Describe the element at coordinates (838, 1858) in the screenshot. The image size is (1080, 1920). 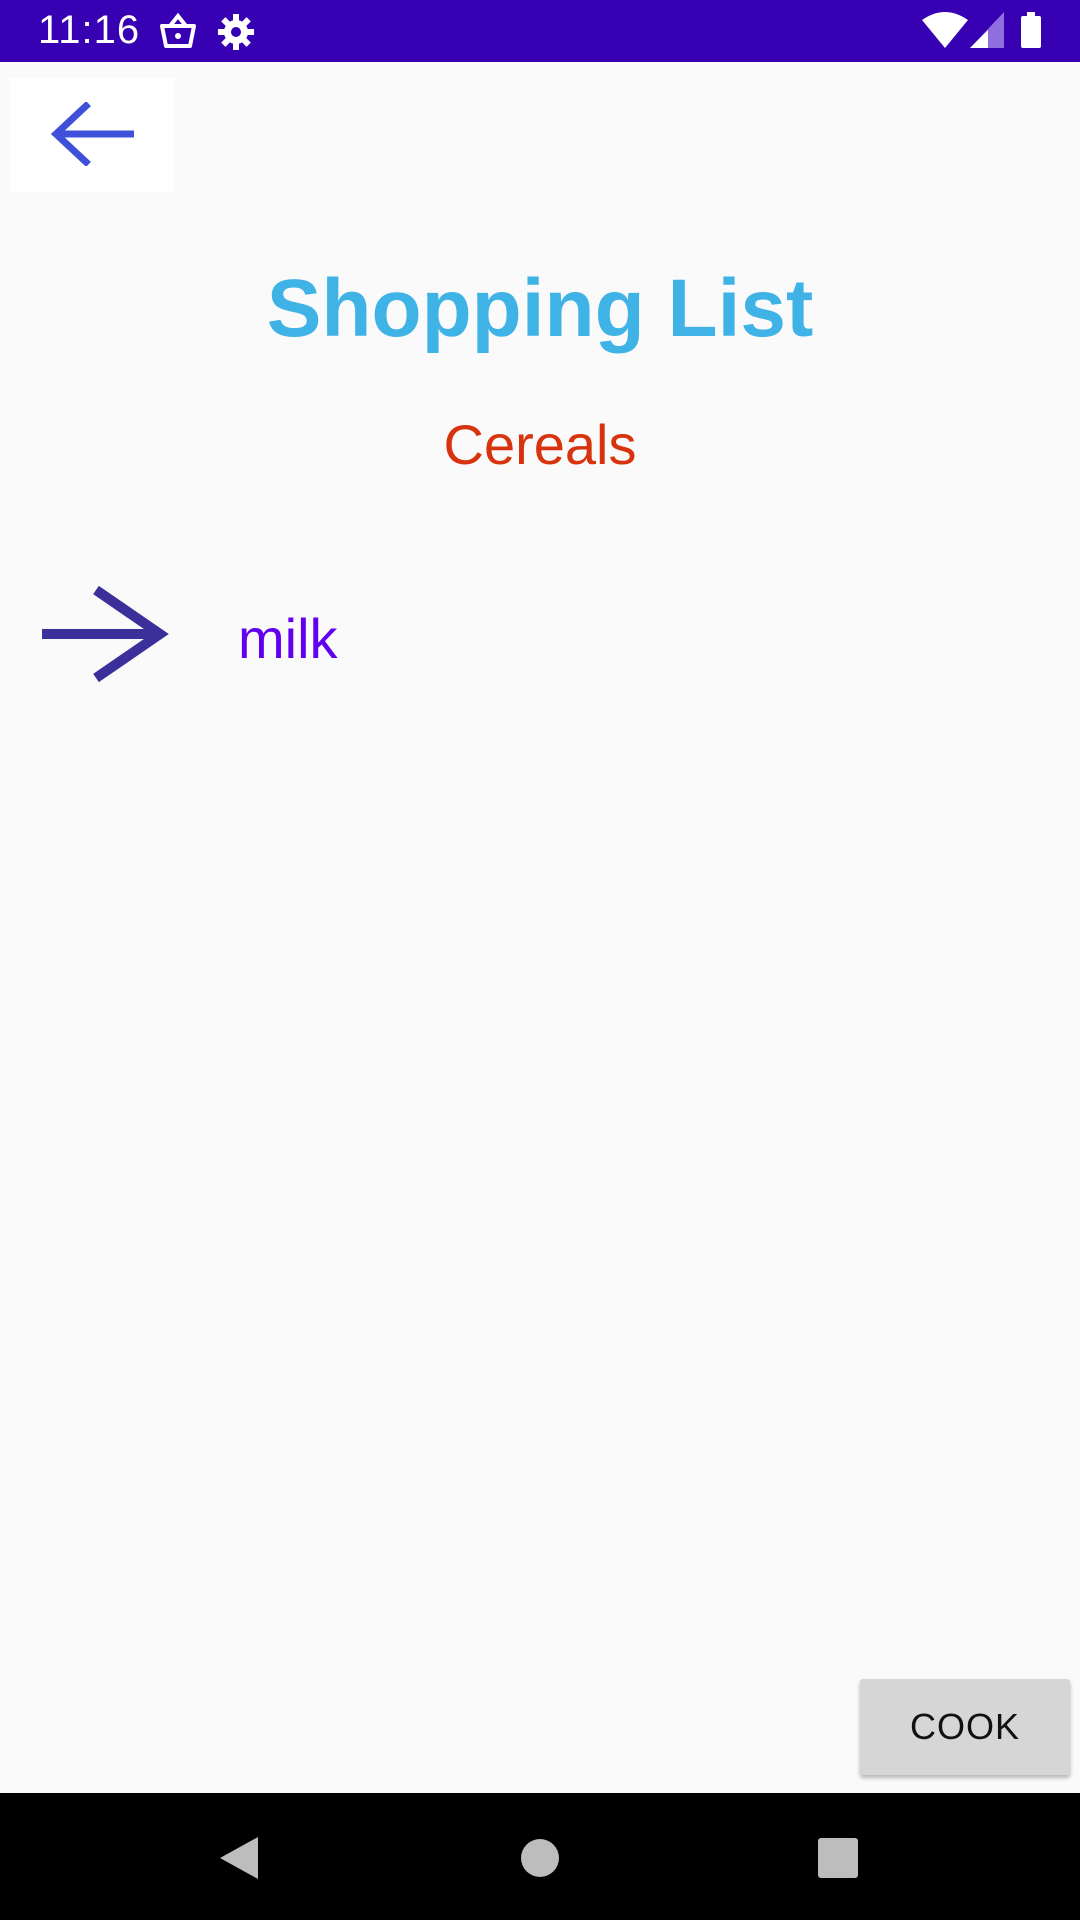
I see `recents-square-icon` at that location.